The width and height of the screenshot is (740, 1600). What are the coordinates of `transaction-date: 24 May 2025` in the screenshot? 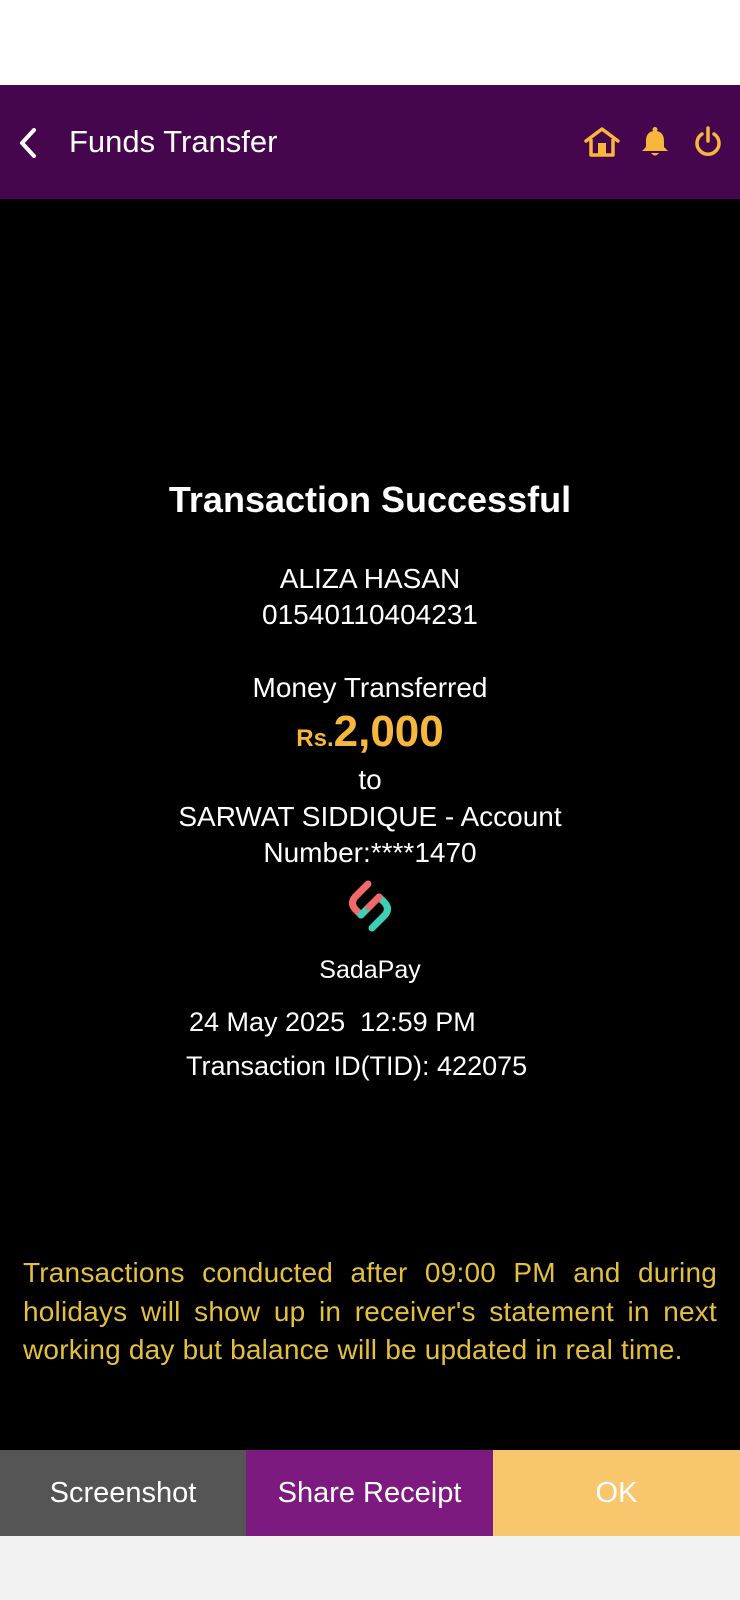 It's located at (267, 1022).